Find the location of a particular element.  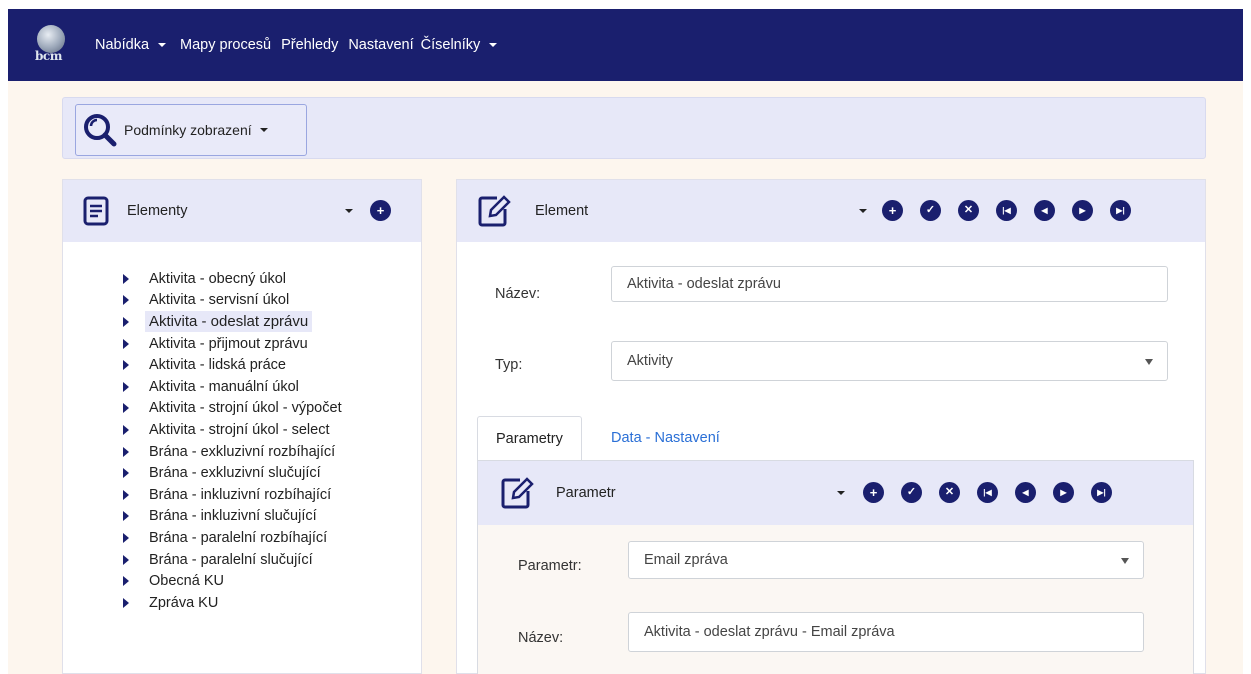

element-name-value: Aktivita - odeslat zprávu is located at coordinates (704, 284).